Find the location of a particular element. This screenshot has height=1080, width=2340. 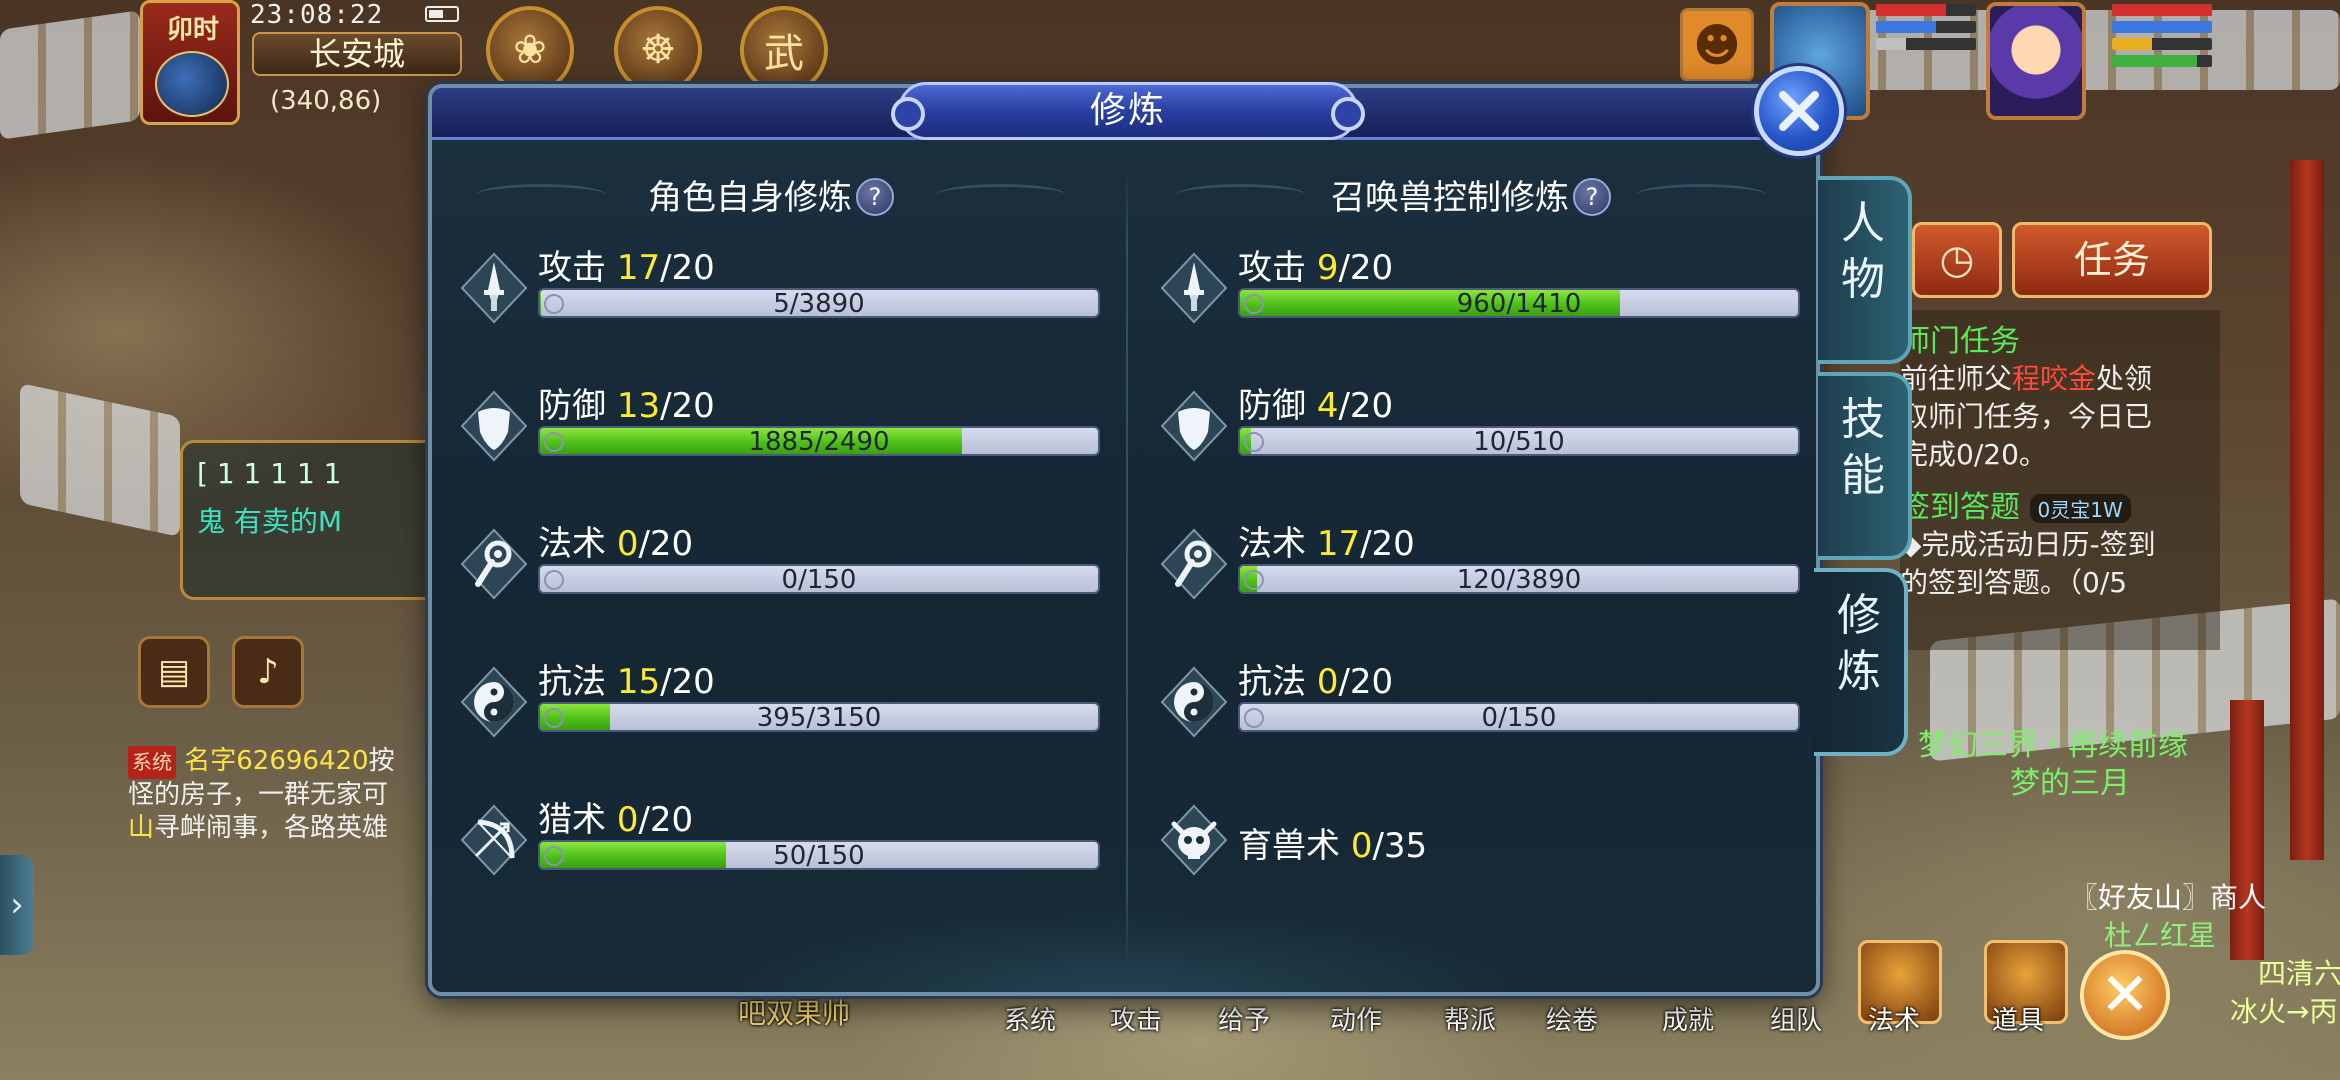

chat-panel: [ 1 1 1 1 1 鬼 有卖的M is located at coordinates (310, 520).